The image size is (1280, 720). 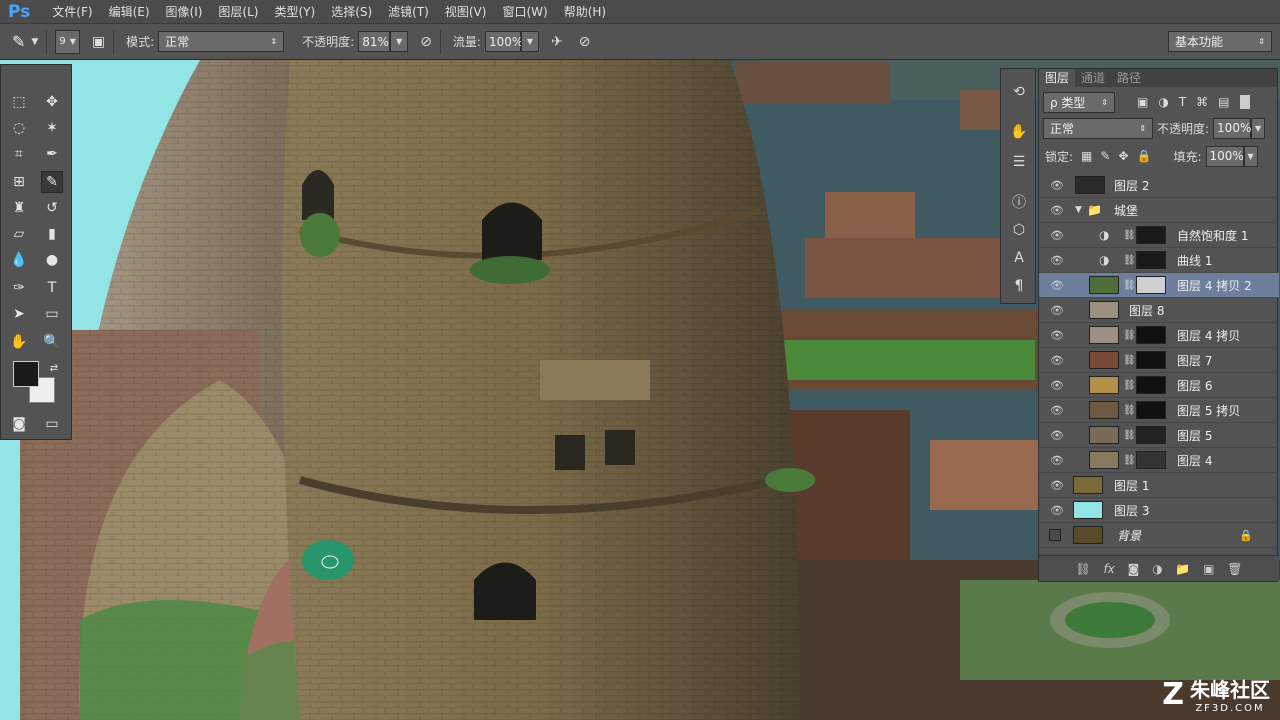 What do you see at coordinates (1244, 102) in the screenshot?
I see `filter-toggle-icon` at bounding box center [1244, 102].